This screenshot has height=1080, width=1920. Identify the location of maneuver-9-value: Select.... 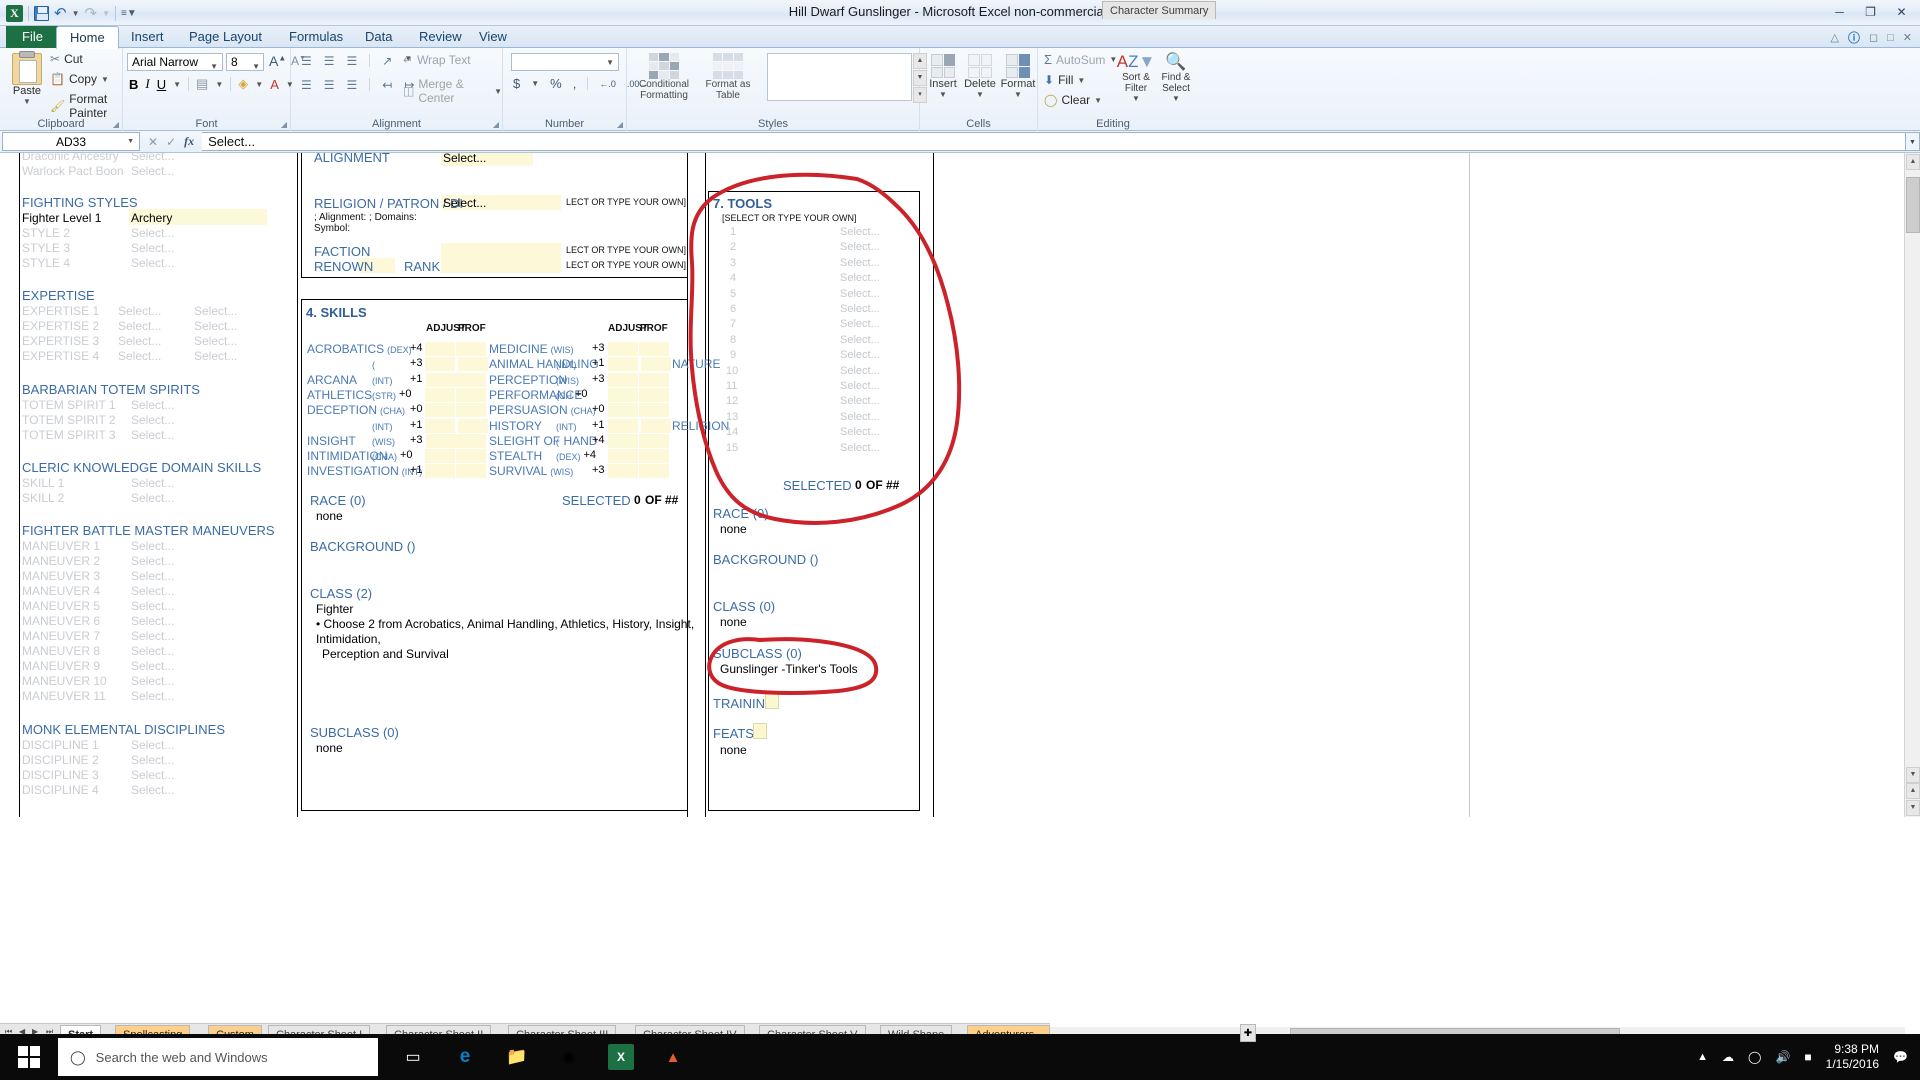
(152, 666).